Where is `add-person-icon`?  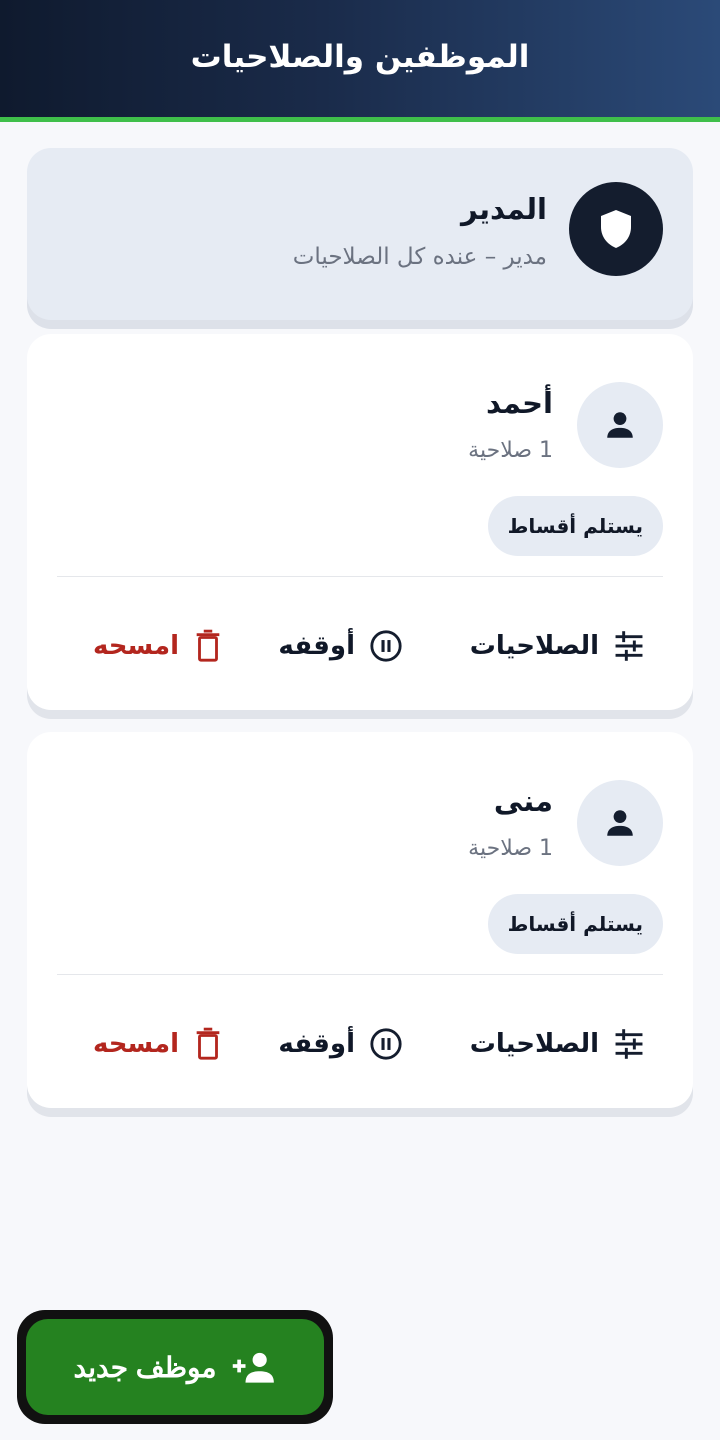
add-person-icon is located at coordinates (253, 1367).